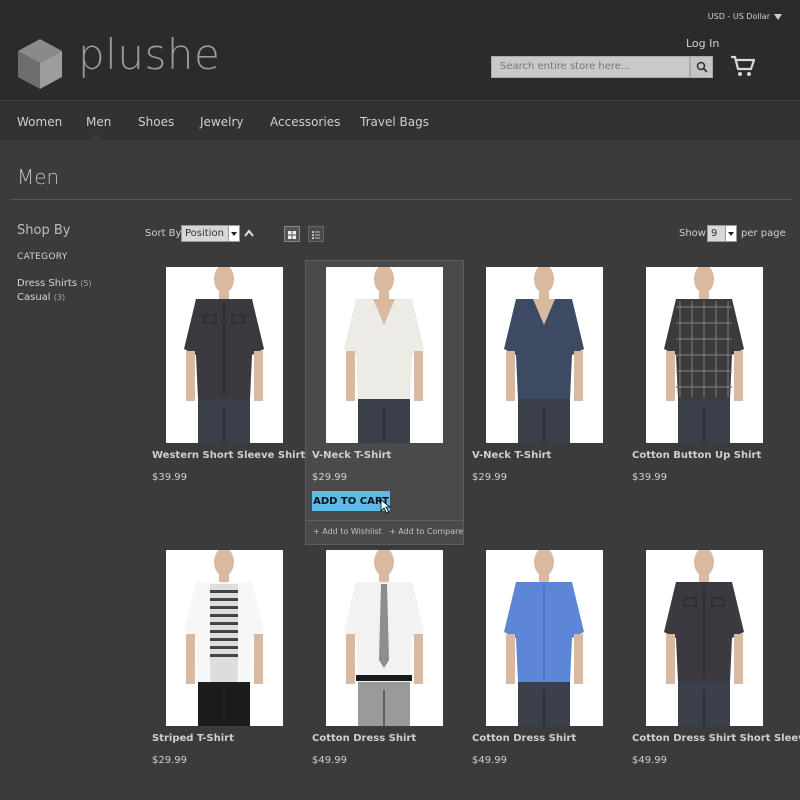 The width and height of the screenshot is (800, 800). Describe the element at coordinates (44, 230) in the screenshot. I see `shop-by-heading: Shop By` at that location.